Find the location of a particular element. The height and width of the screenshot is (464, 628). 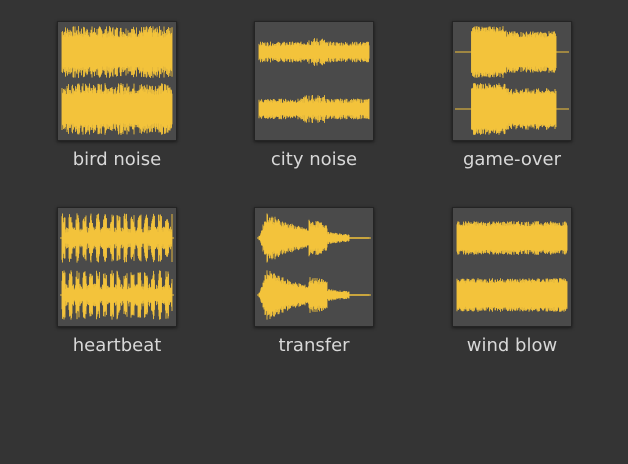

file-item-wind-blow: wind blow is located at coordinates (494, 292).